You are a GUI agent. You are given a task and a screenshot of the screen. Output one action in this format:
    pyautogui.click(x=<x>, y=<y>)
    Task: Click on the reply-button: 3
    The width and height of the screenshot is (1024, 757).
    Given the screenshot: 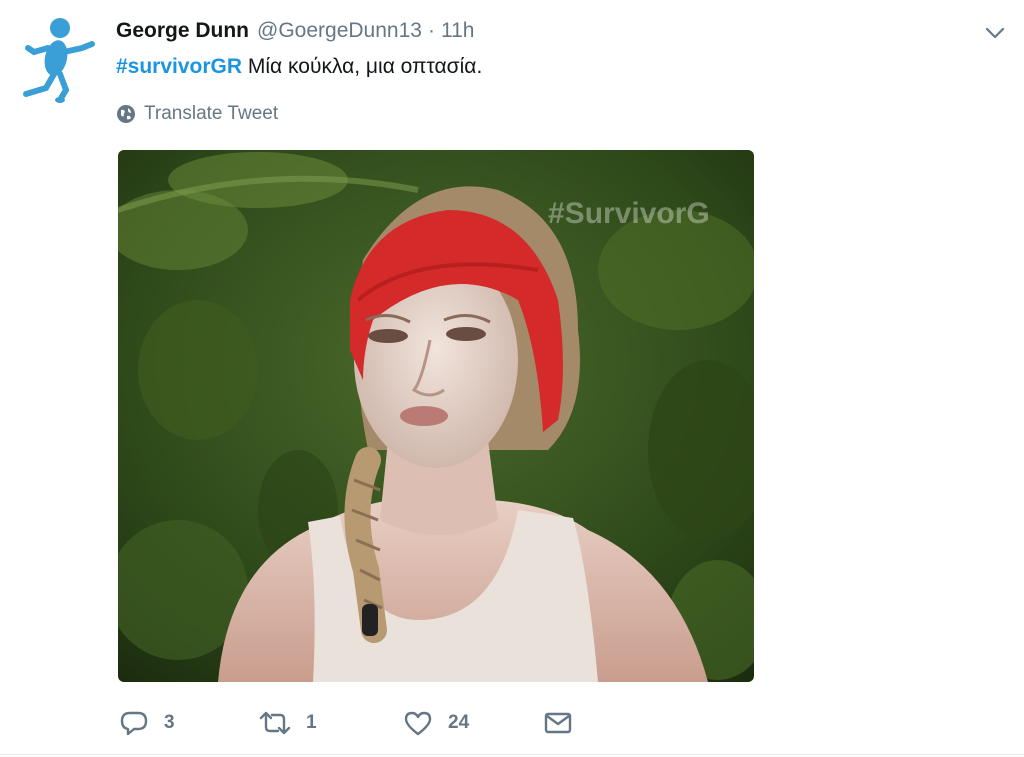 What is the action you would take?
    pyautogui.click(x=146, y=723)
    